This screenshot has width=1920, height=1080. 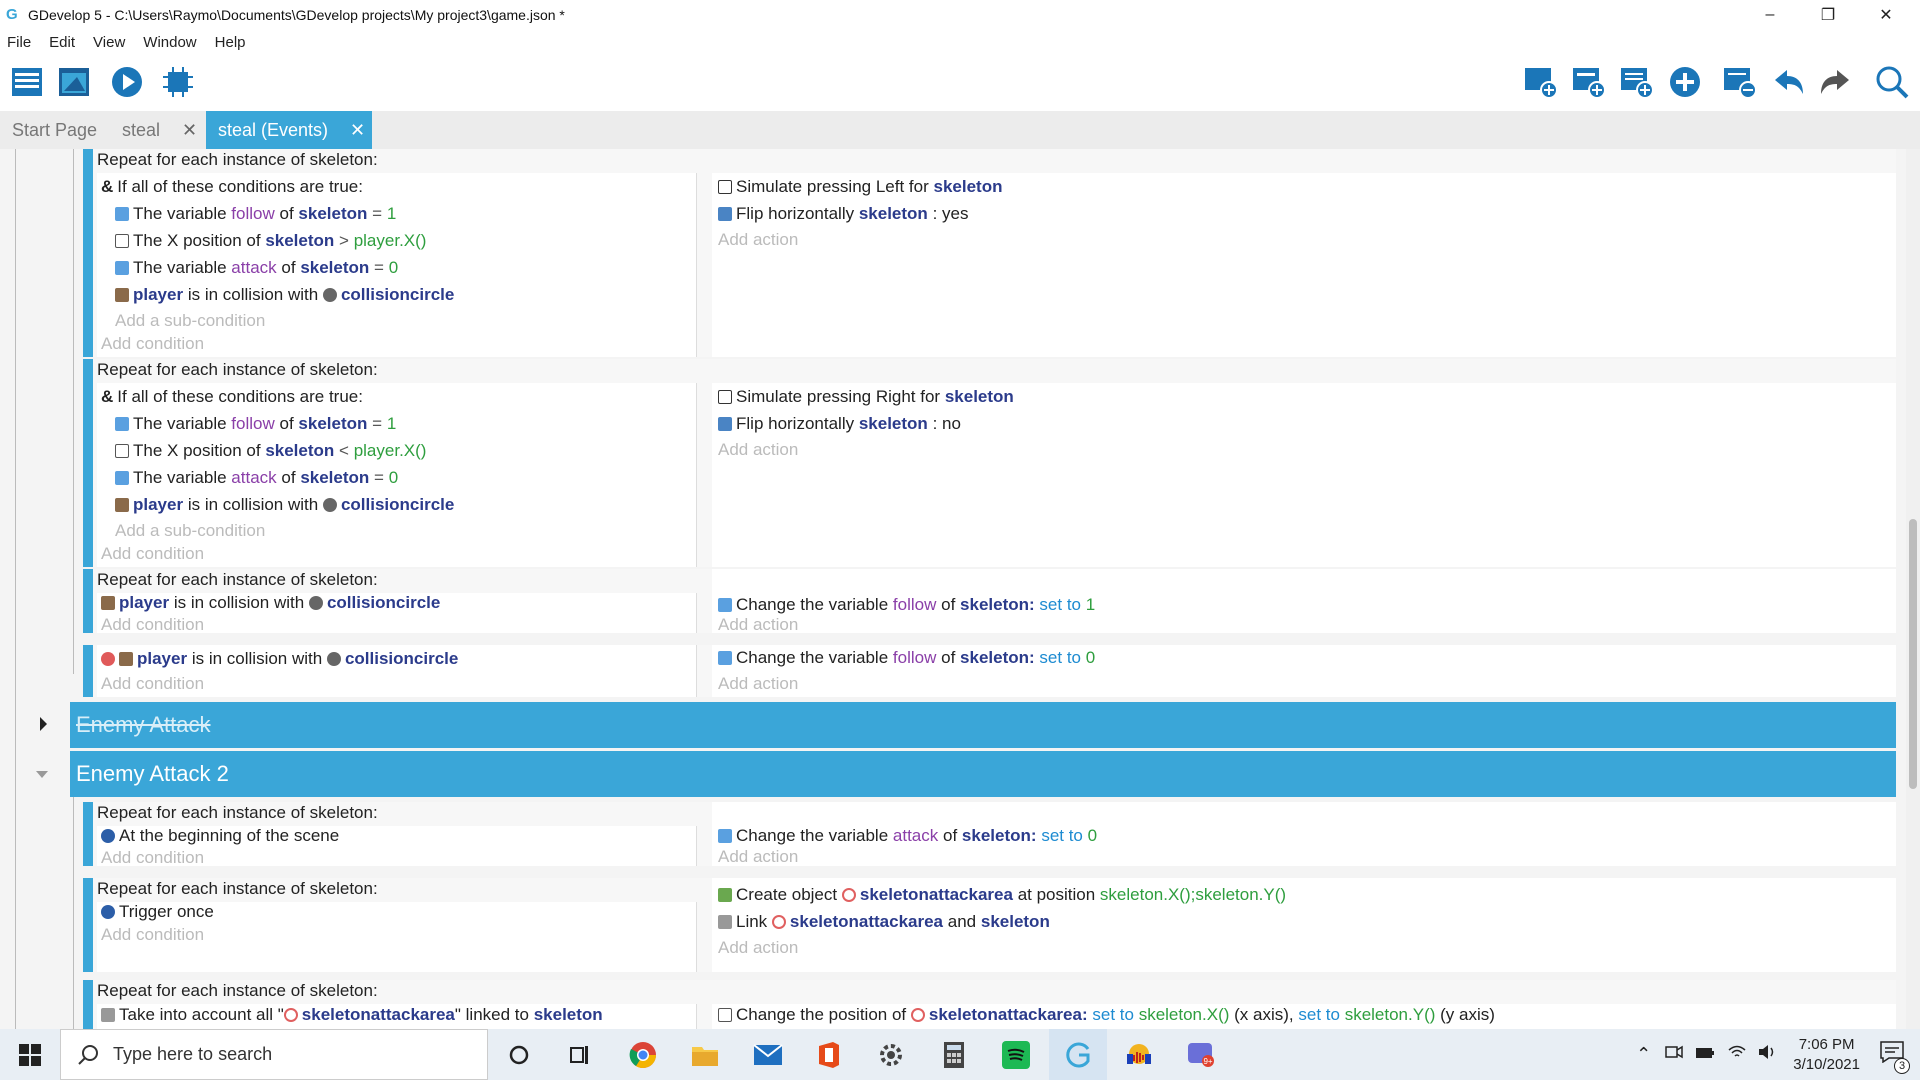 I want to click on taskbar-search-input: Type here to search, so click(x=274, y=1054).